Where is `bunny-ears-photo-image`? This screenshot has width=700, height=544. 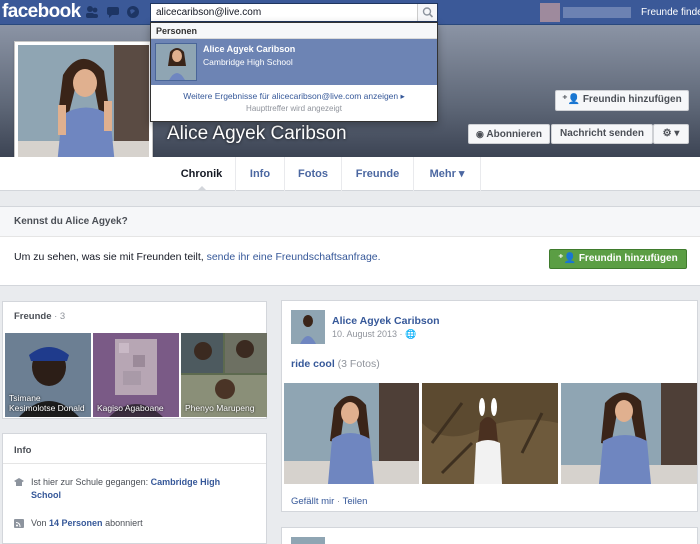
bunny-ears-photo-image is located at coordinates (490, 433).